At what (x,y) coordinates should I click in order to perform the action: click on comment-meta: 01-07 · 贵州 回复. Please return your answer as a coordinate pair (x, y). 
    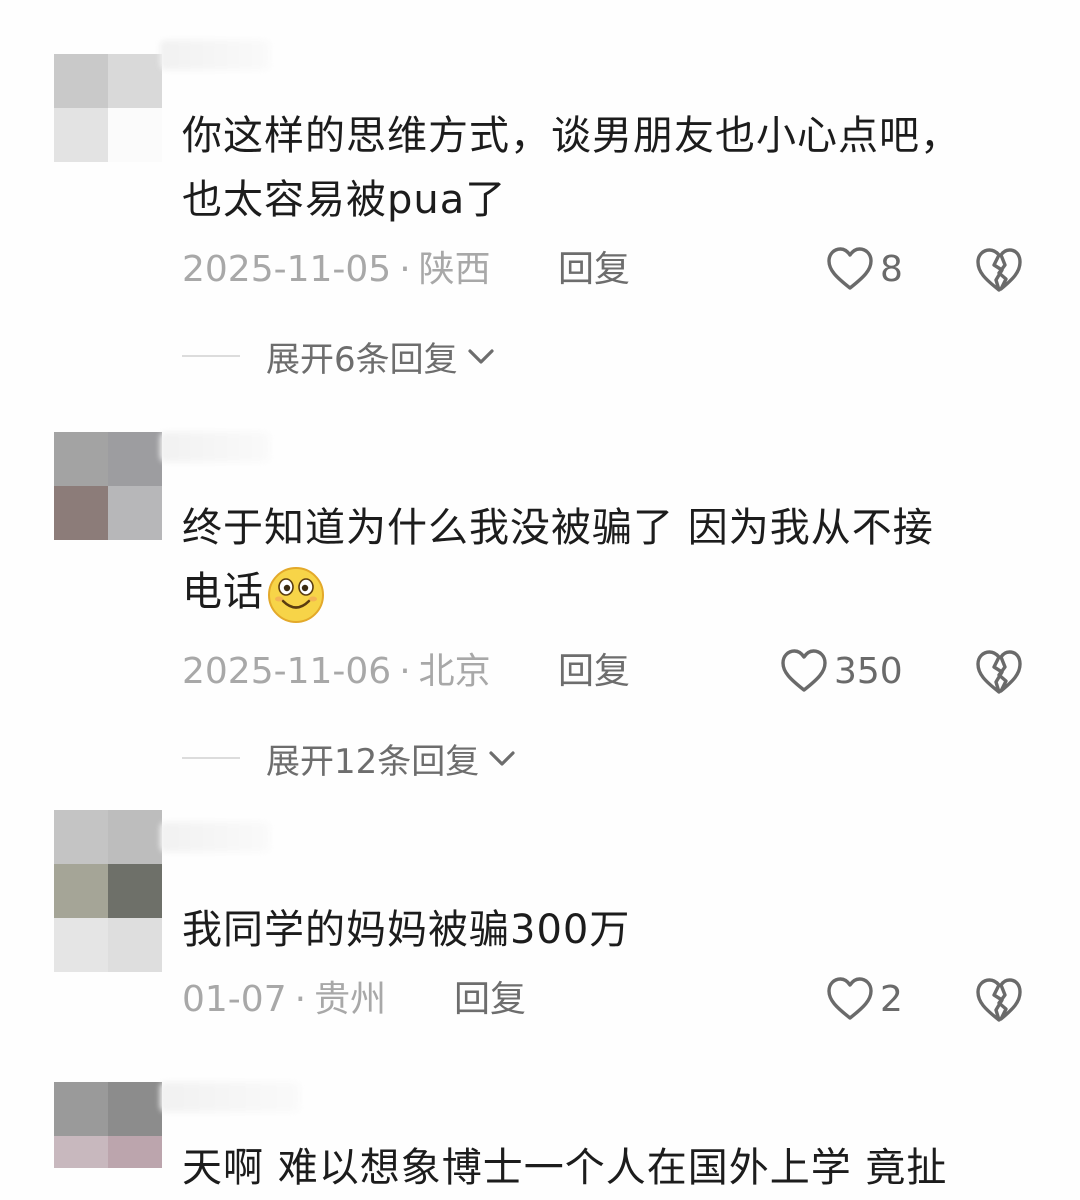
    Looking at the image, I should click on (354, 1000).